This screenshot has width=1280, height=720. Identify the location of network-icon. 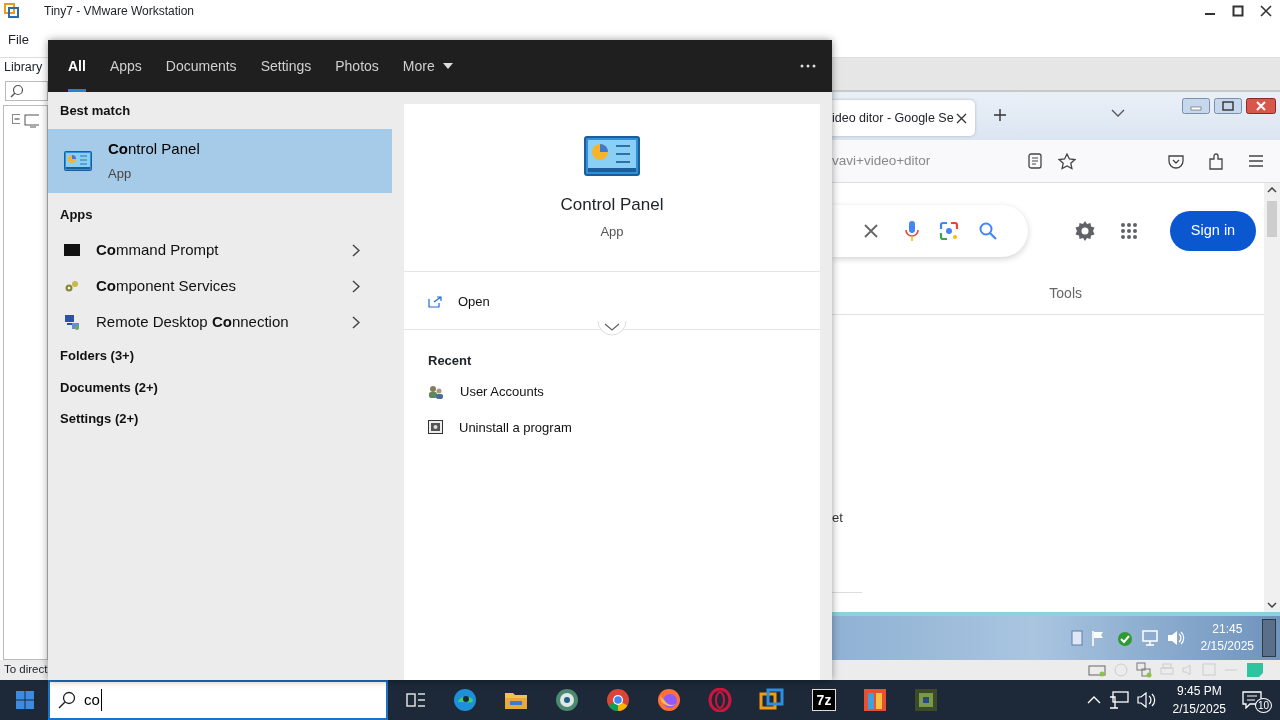
(1118, 700).